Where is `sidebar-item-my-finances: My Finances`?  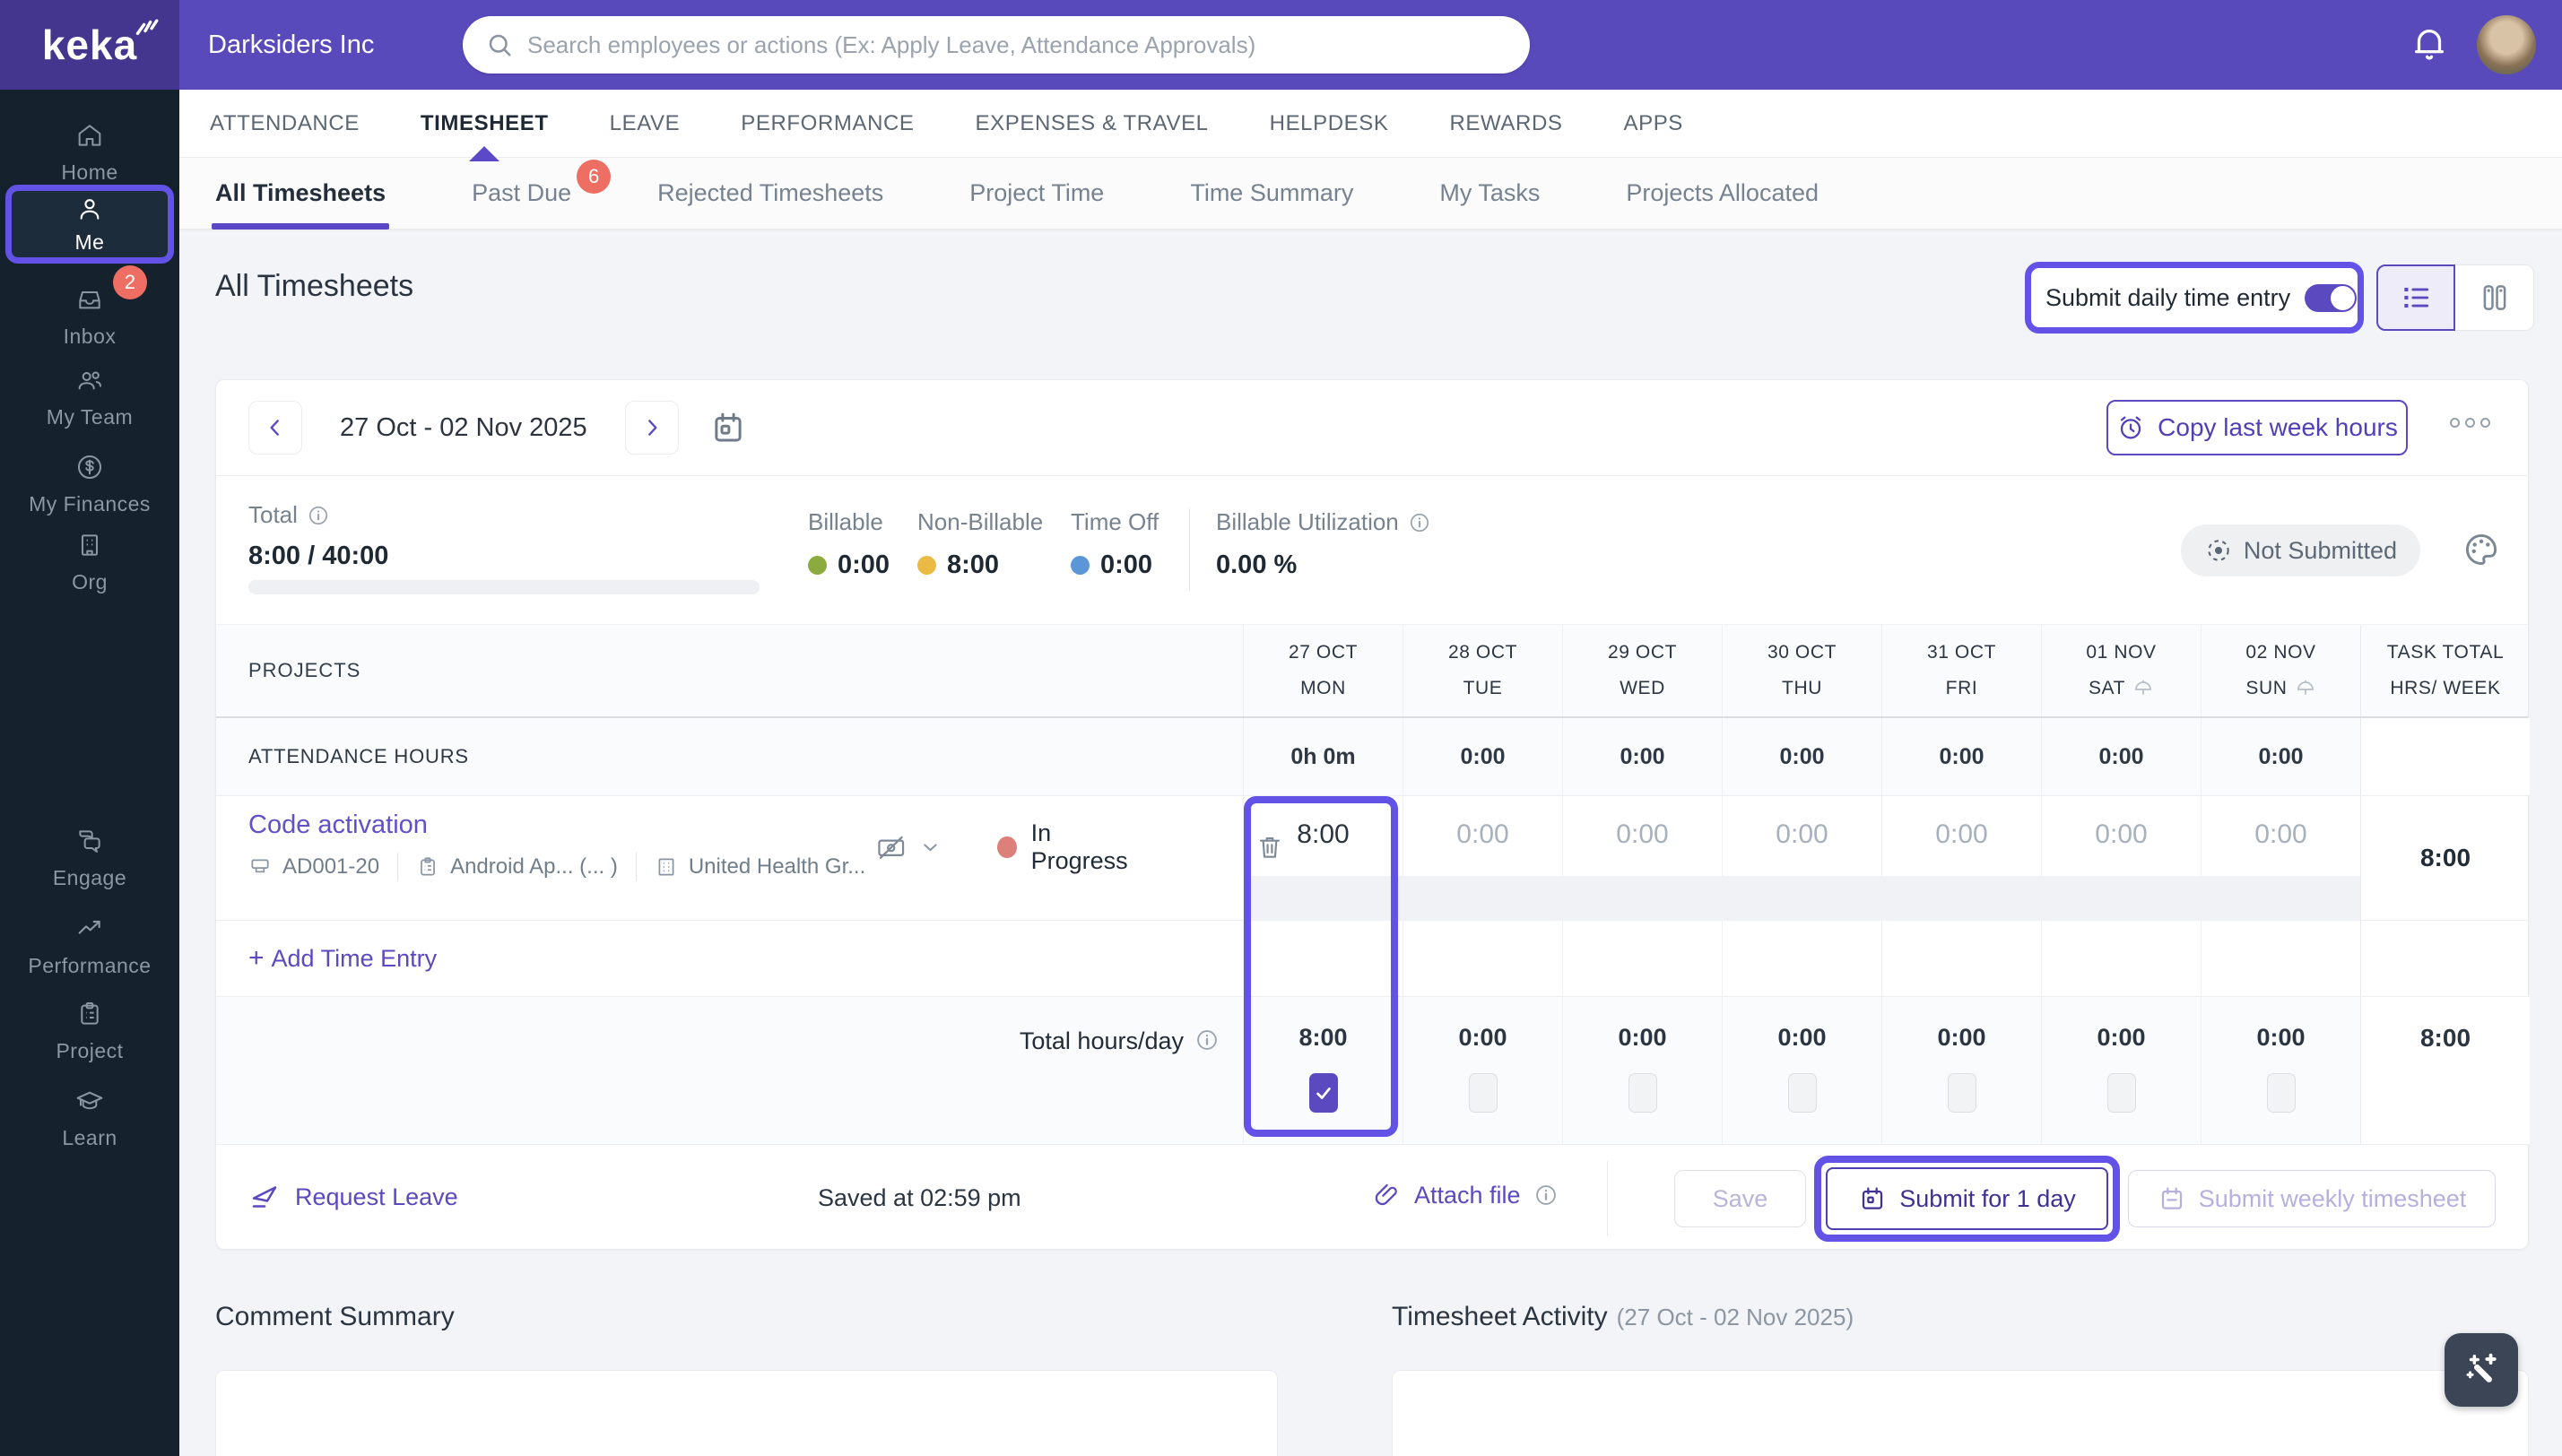 sidebar-item-my-finances: My Finances is located at coordinates (89, 485).